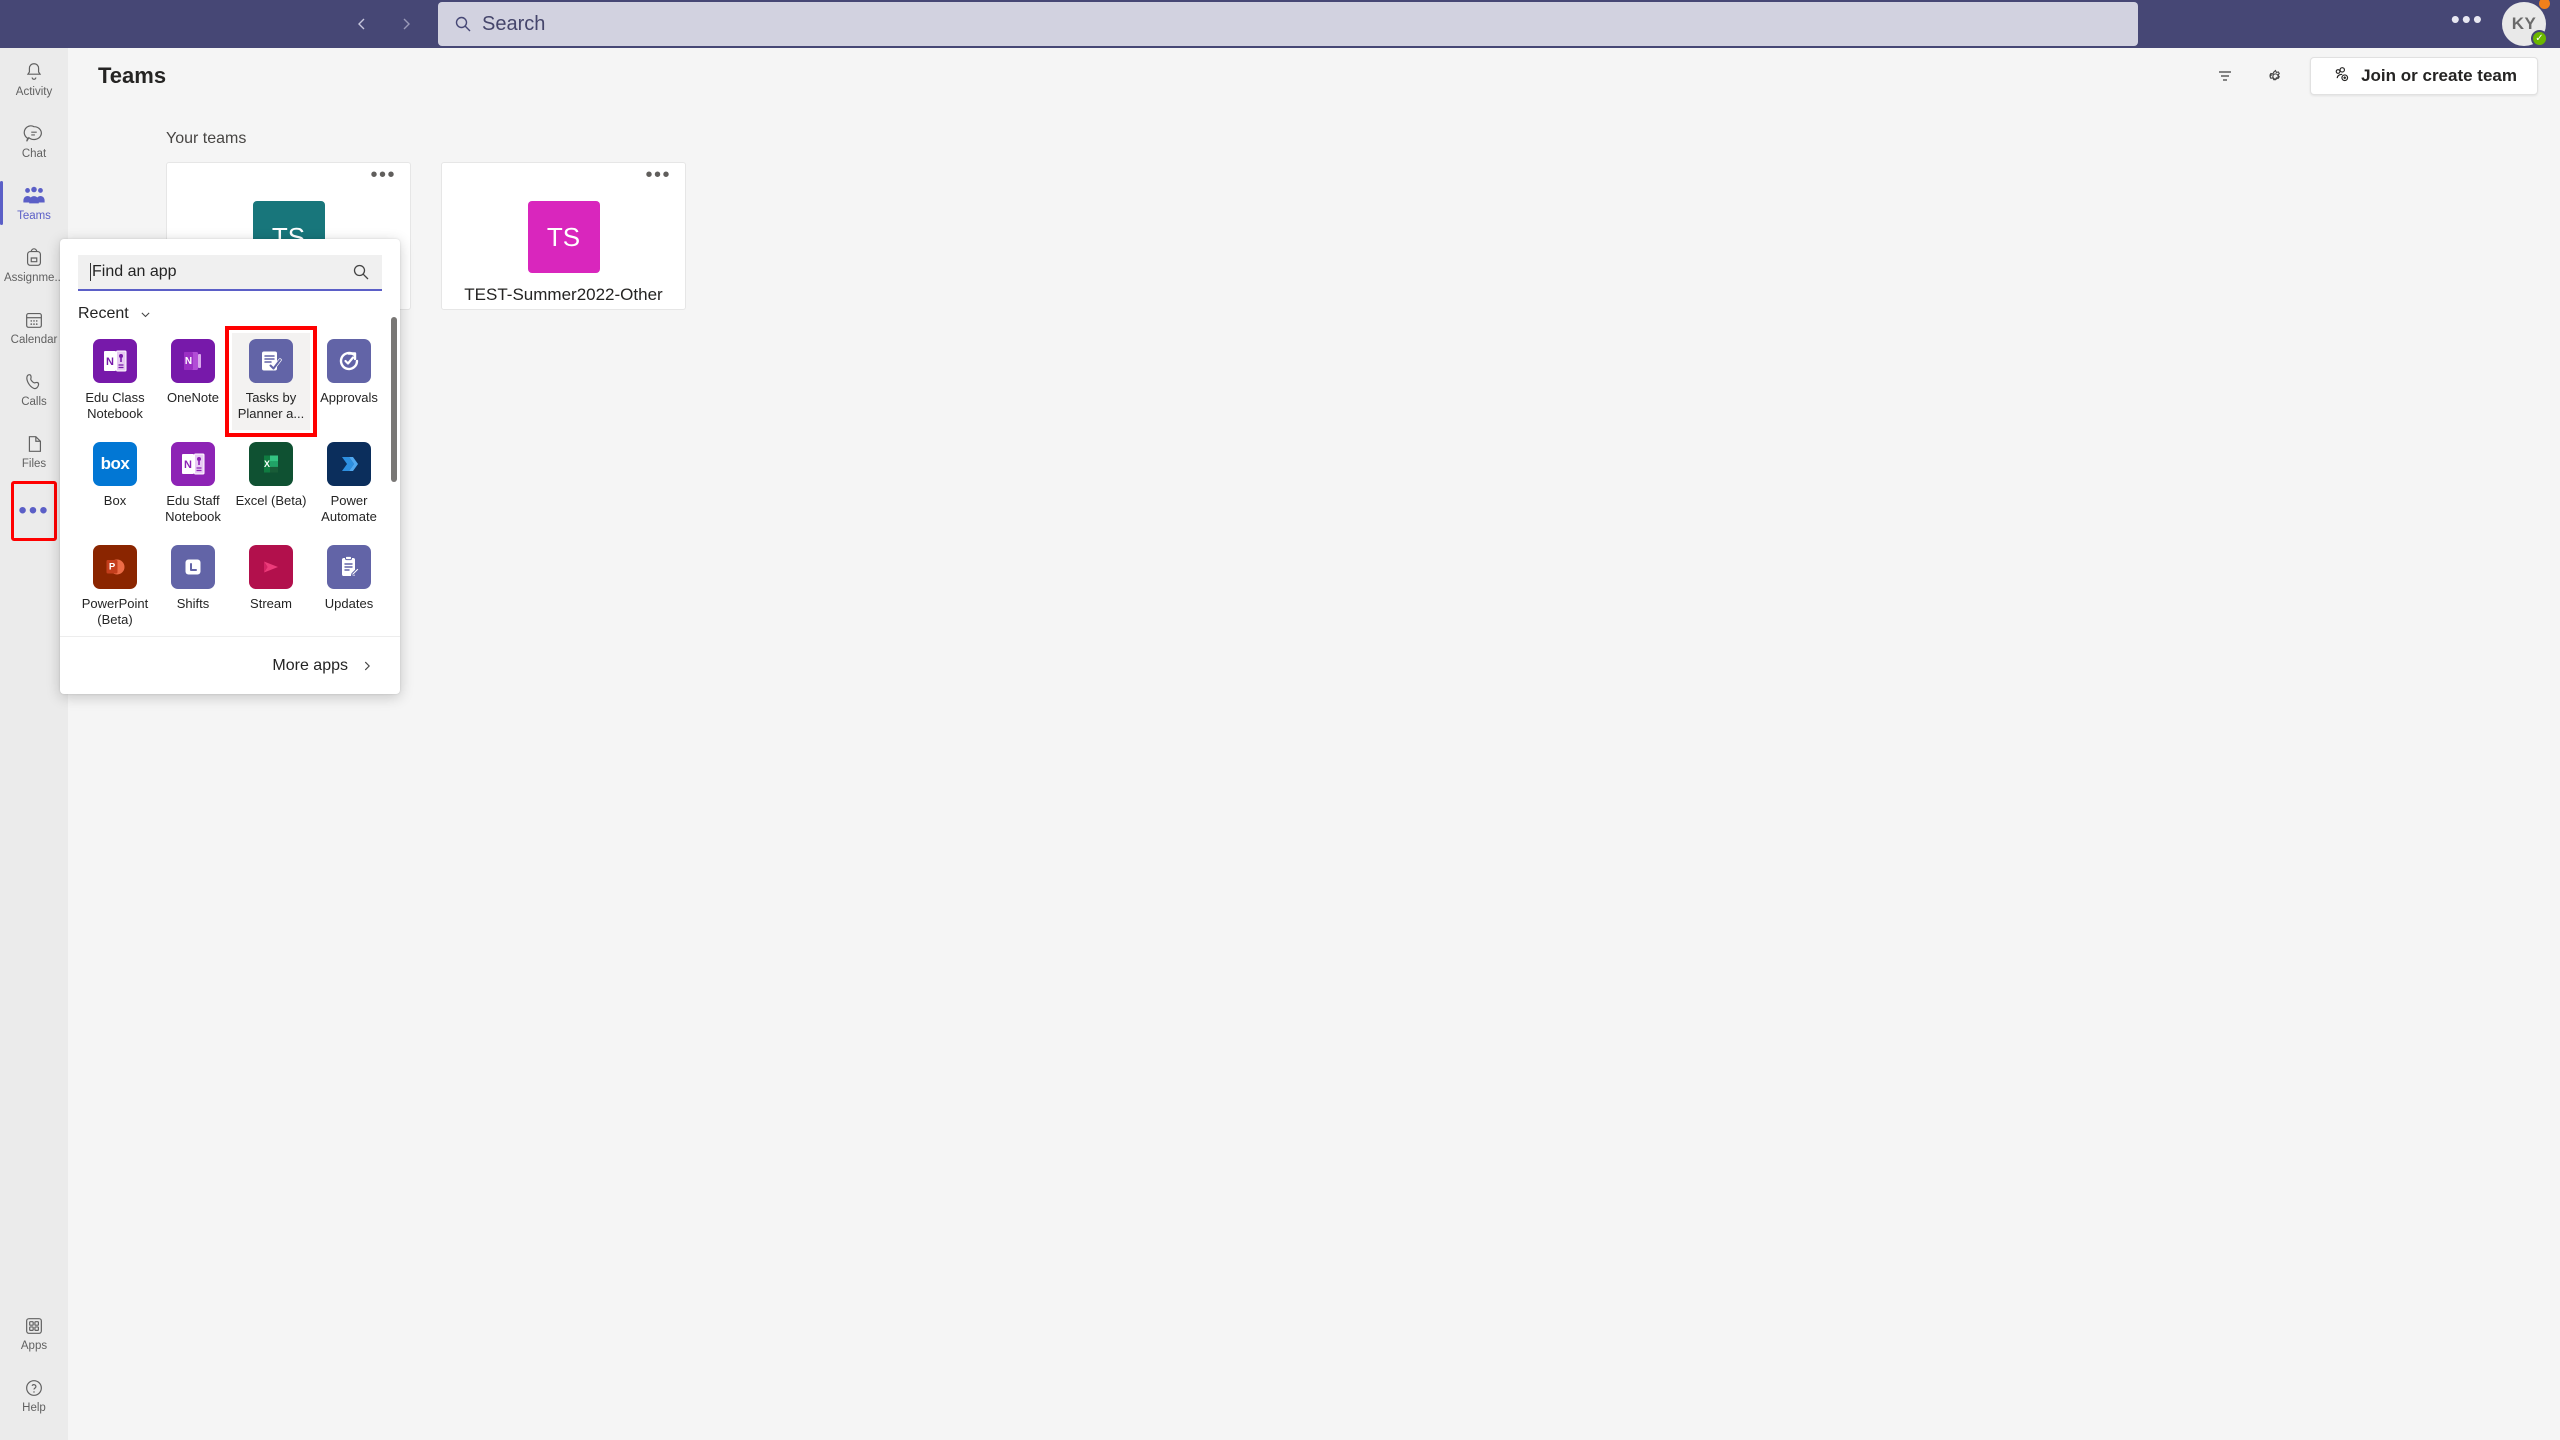 The height and width of the screenshot is (1440, 2560). Describe the element at coordinates (394, 399) in the screenshot. I see `vertical-scrollbar` at that location.